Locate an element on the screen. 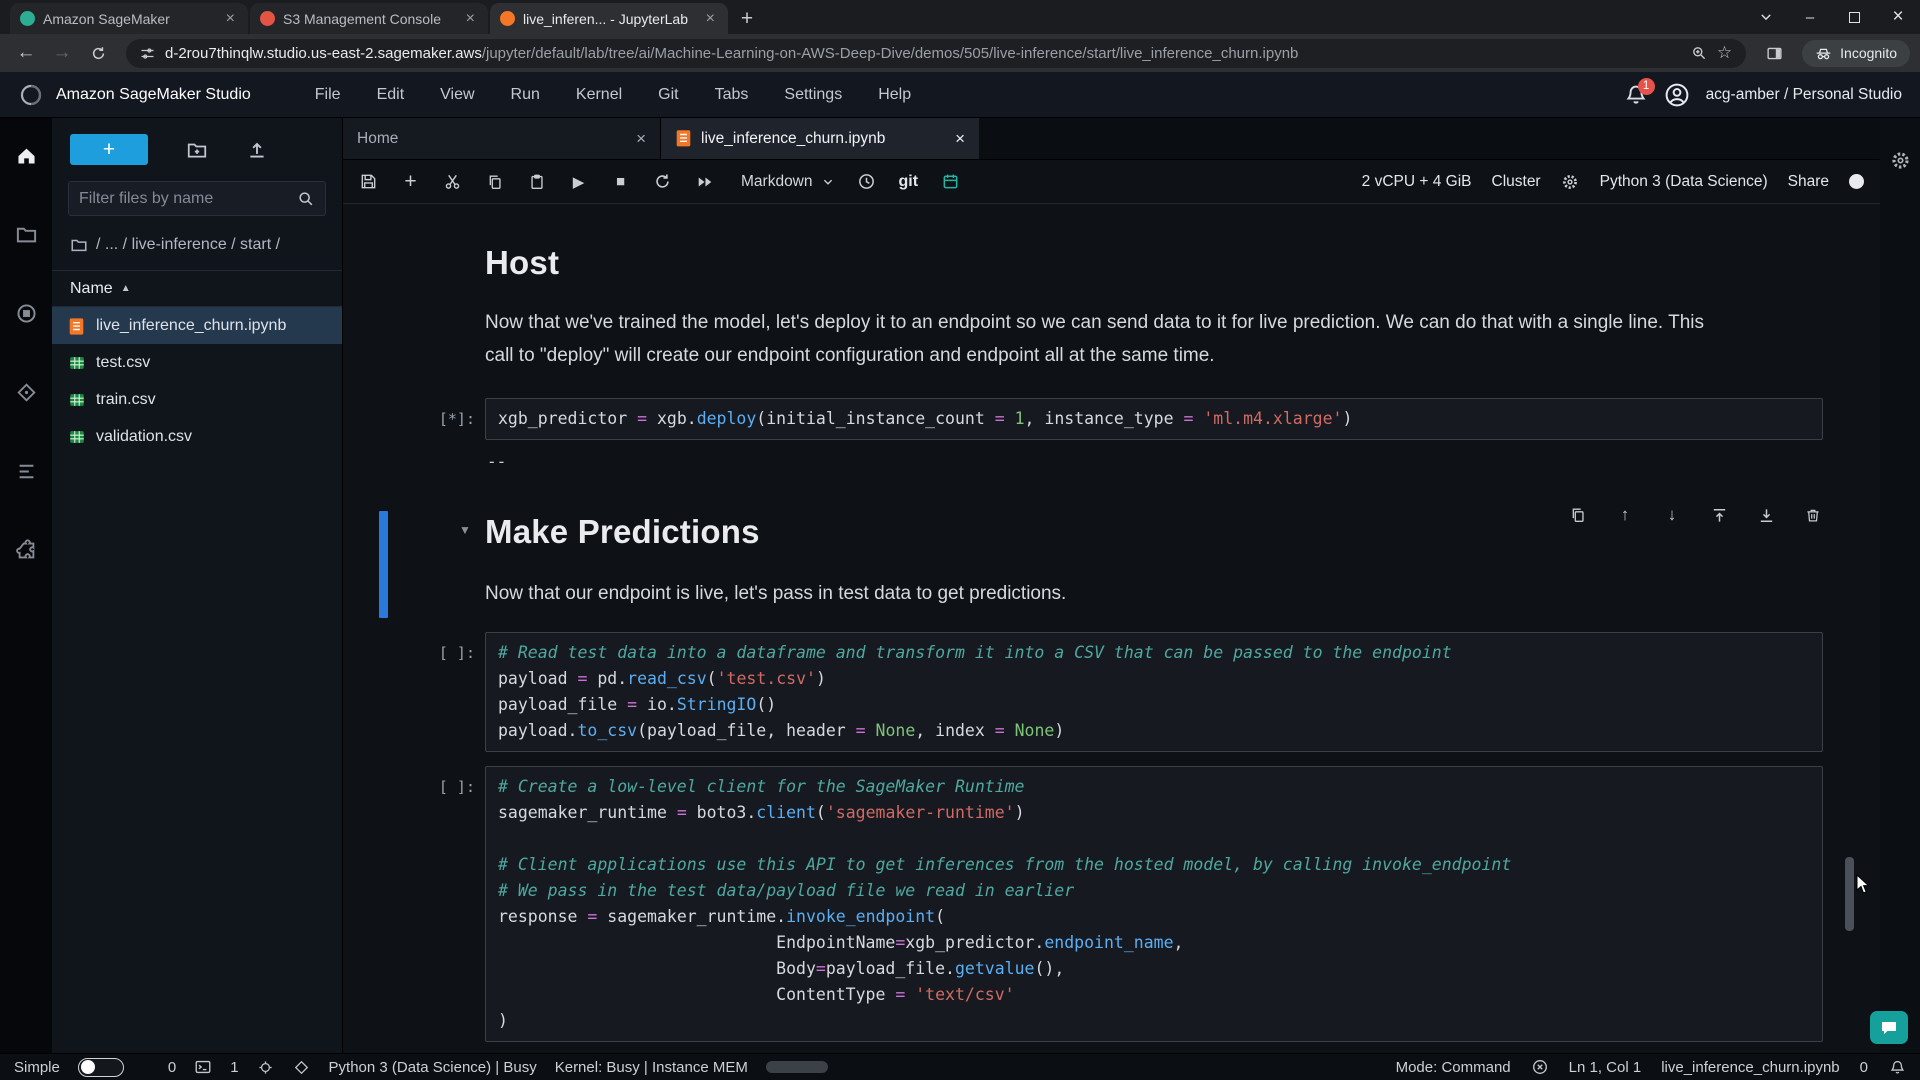 This screenshot has height=1080, width=1920. git-toolbar-button: git is located at coordinates (909, 182).